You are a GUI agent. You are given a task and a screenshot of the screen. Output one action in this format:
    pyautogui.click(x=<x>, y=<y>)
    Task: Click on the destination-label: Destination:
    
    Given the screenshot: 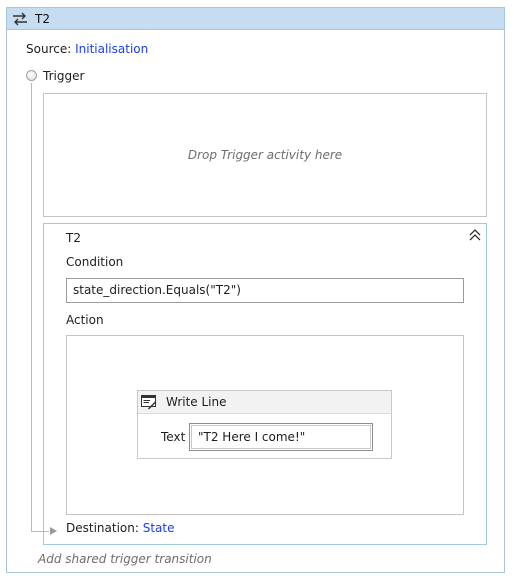 What is the action you would take?
    pyautogui.click(x=102, y=528)
    